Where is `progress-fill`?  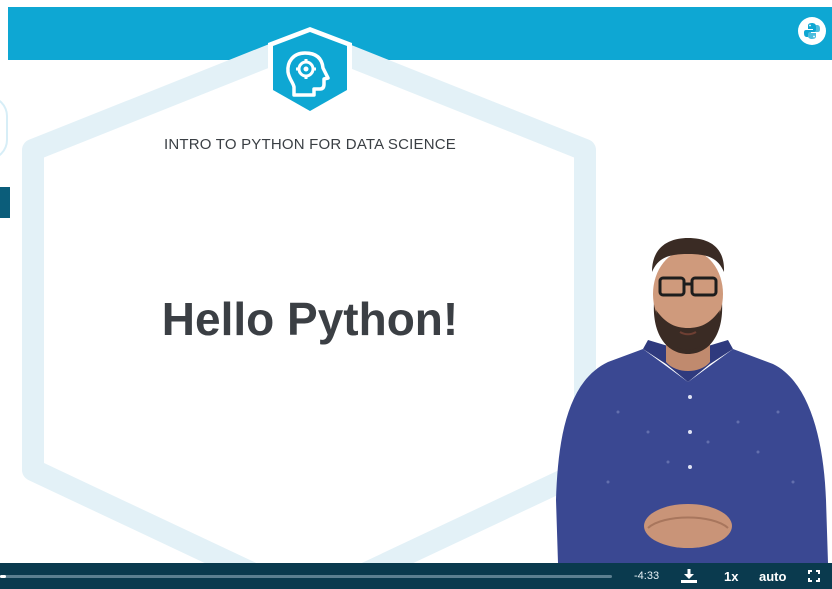
progress-fill is located at coordinates (3, 576).